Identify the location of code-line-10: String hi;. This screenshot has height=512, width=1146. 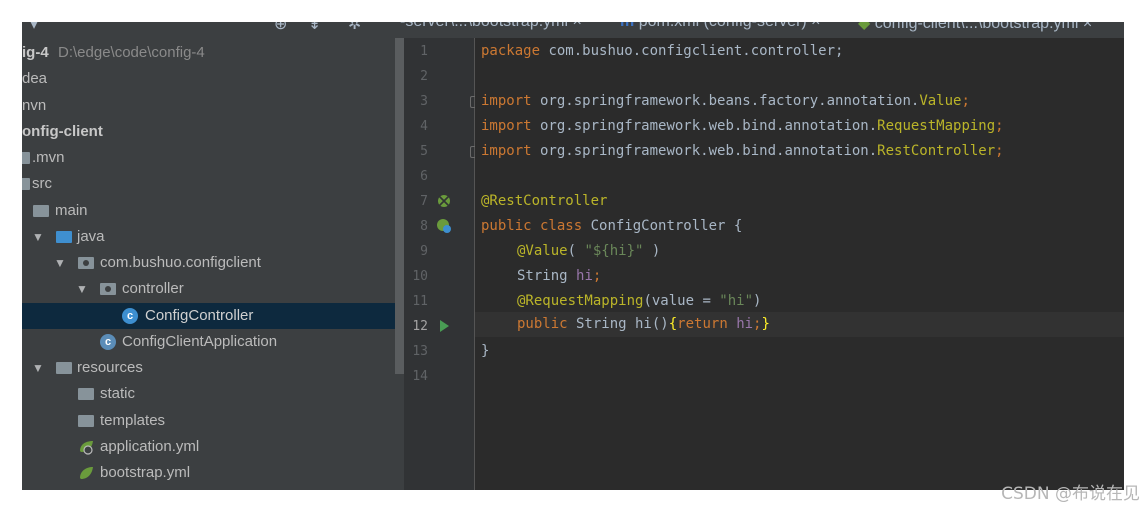
(559, 276).